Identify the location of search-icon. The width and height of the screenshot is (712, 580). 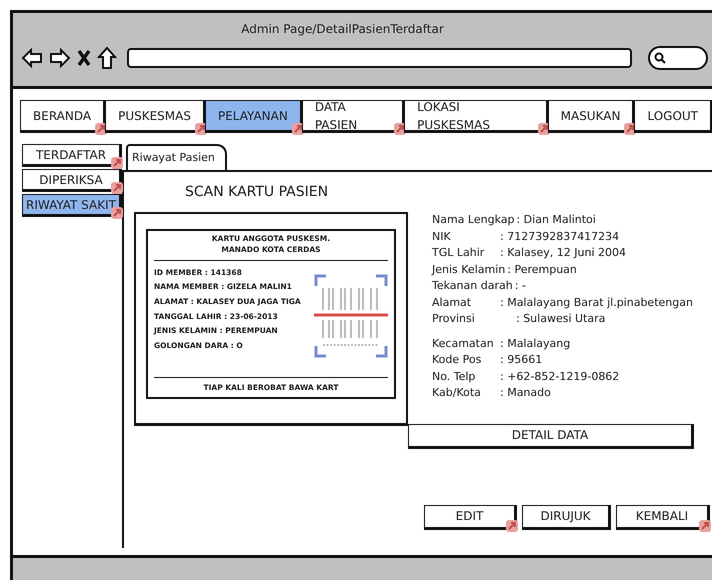
(660, 58).